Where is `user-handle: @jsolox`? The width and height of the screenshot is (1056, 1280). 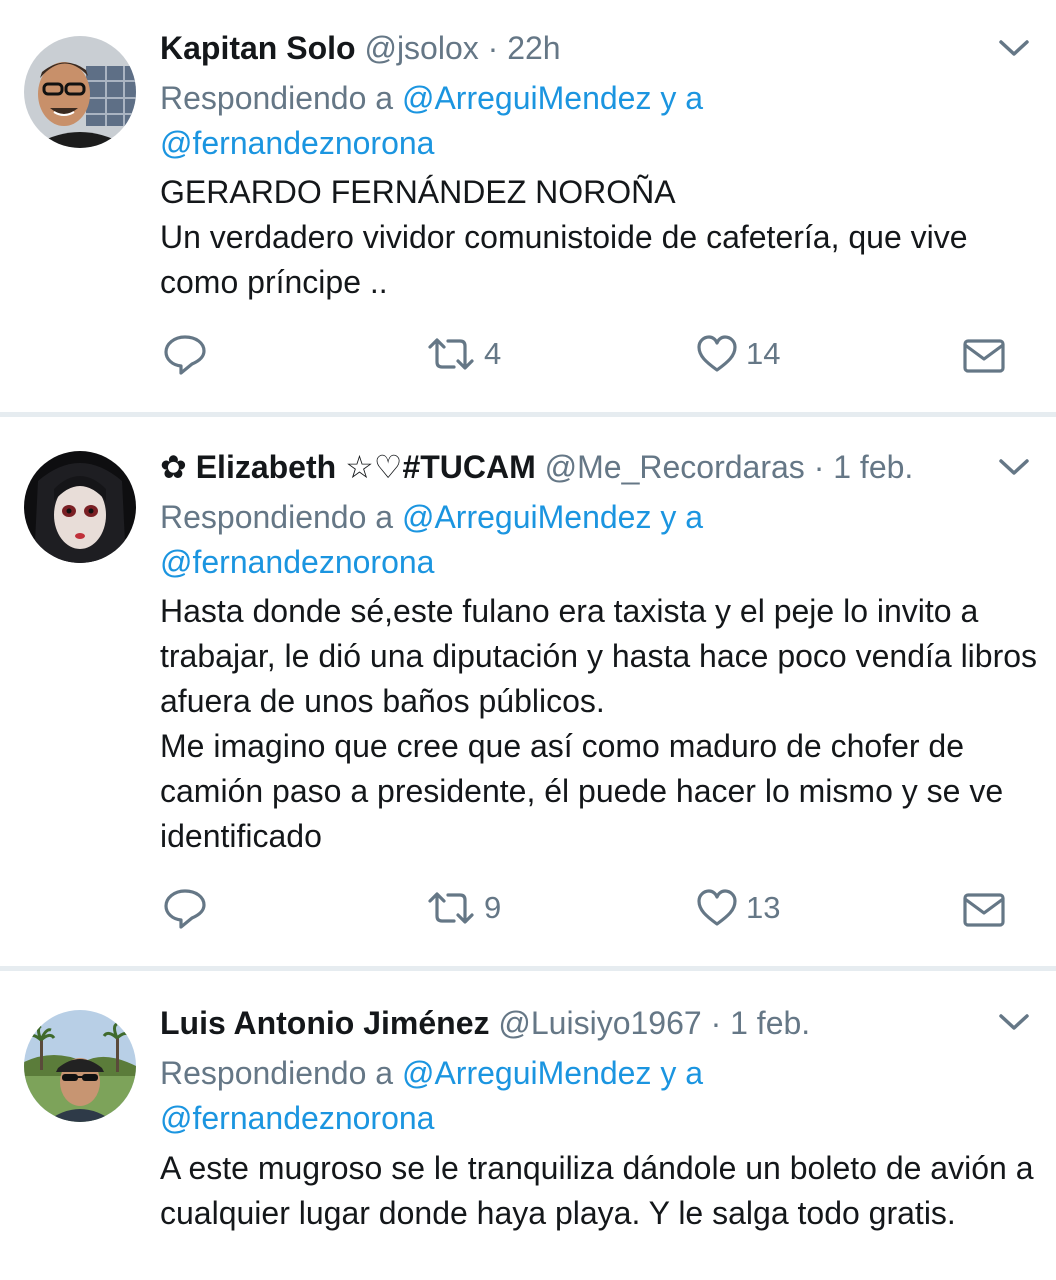
user-handle: @jsolox is located at coordinates (421, 48).